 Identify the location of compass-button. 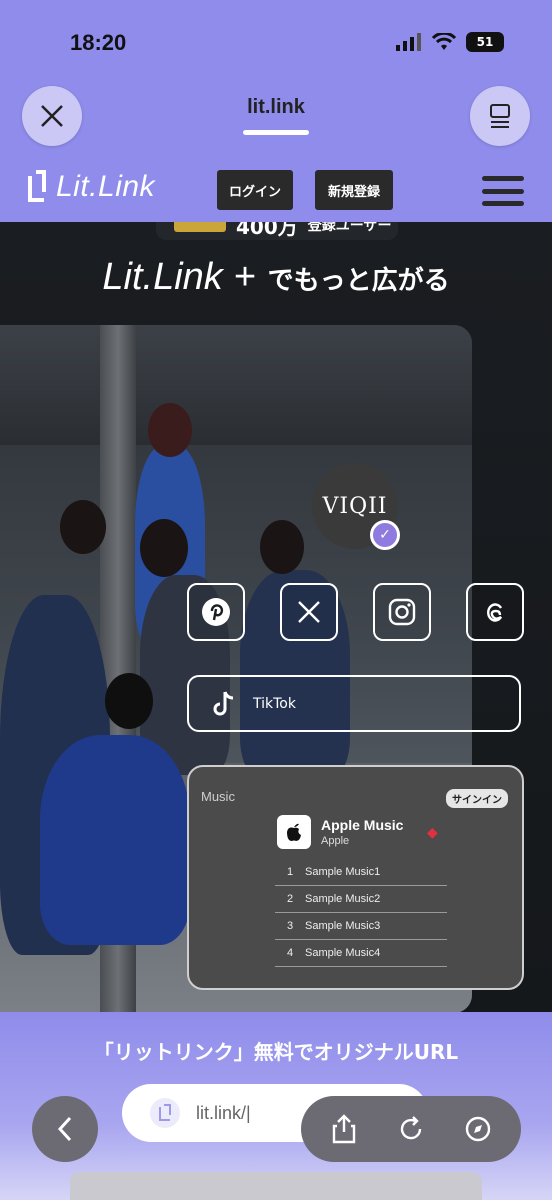
(478, 1129).